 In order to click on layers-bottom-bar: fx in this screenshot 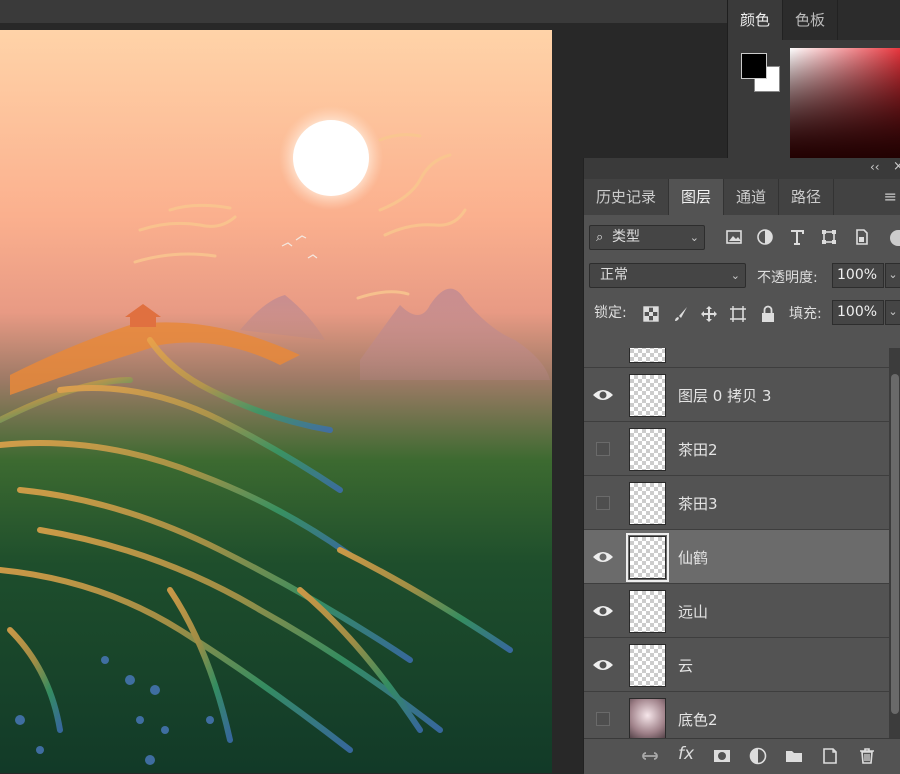, I will do `click(742, 756)`.